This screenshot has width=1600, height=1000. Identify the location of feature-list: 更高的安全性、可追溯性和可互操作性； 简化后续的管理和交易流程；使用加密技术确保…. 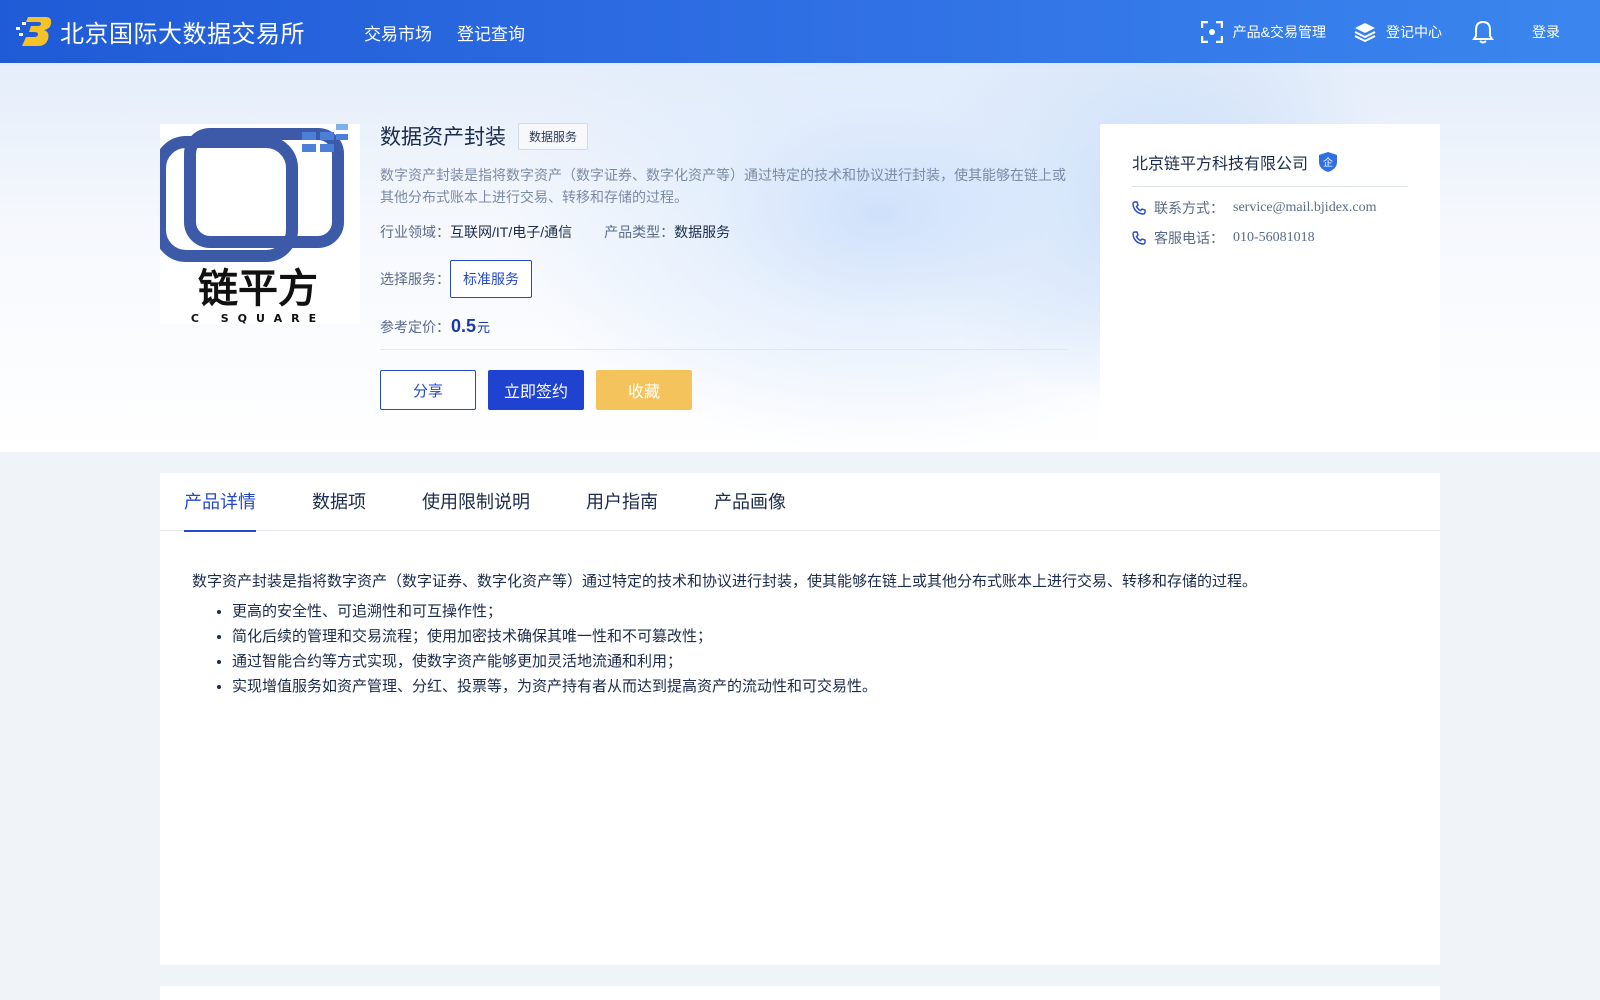
(800, 649).